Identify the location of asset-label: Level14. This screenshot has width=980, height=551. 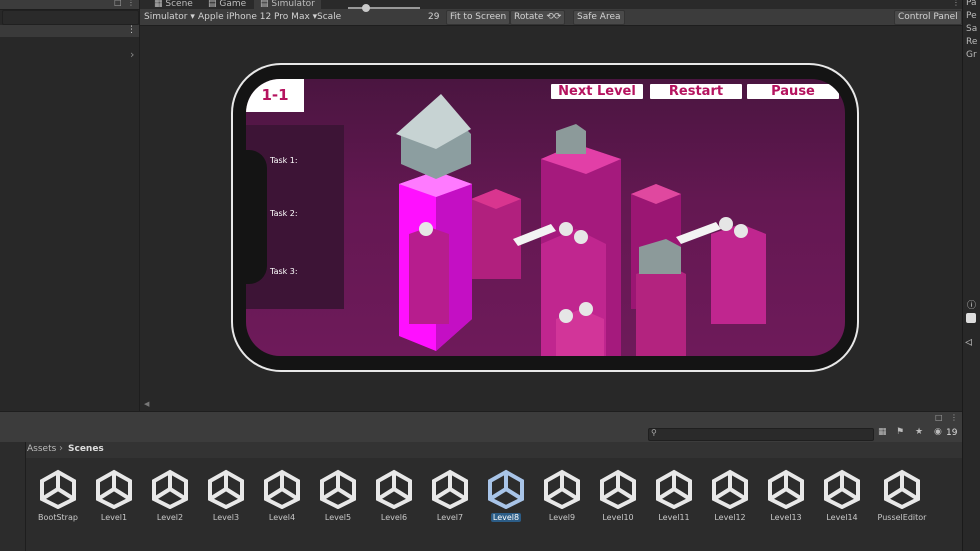
(842, 517).